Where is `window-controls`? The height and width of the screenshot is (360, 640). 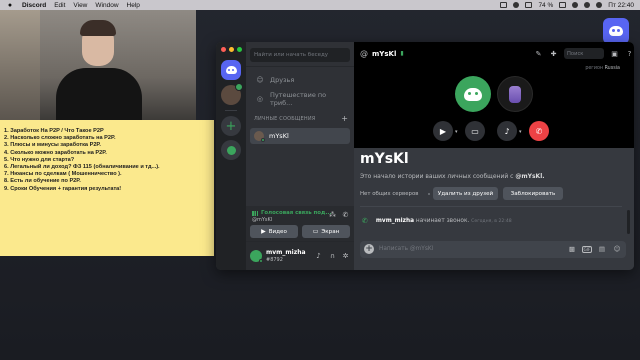 window-controls is located at coordinates (231, 49).